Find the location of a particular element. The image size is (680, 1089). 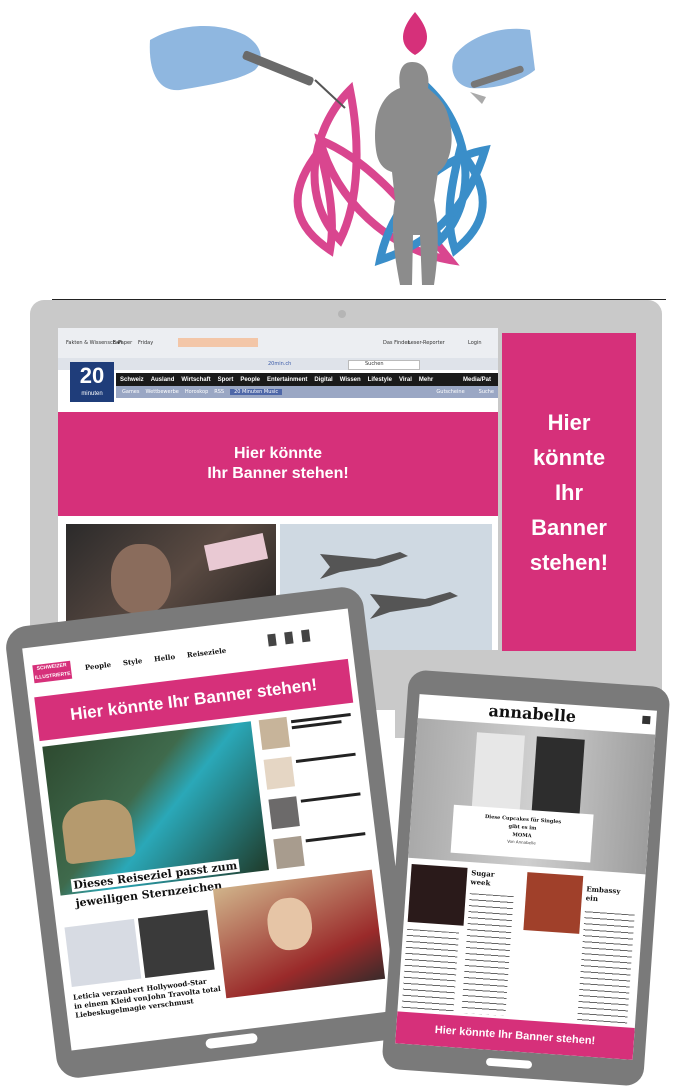

thatched-roof-shape is located at coordinates (98, 830).